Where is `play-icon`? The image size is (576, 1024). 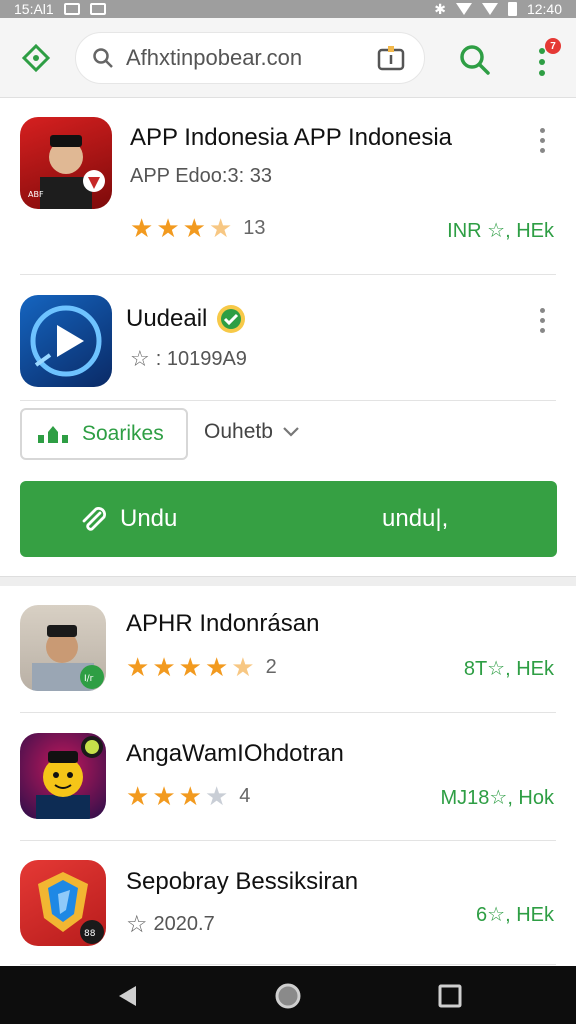 play-icon is located at coordinates (66, 341).